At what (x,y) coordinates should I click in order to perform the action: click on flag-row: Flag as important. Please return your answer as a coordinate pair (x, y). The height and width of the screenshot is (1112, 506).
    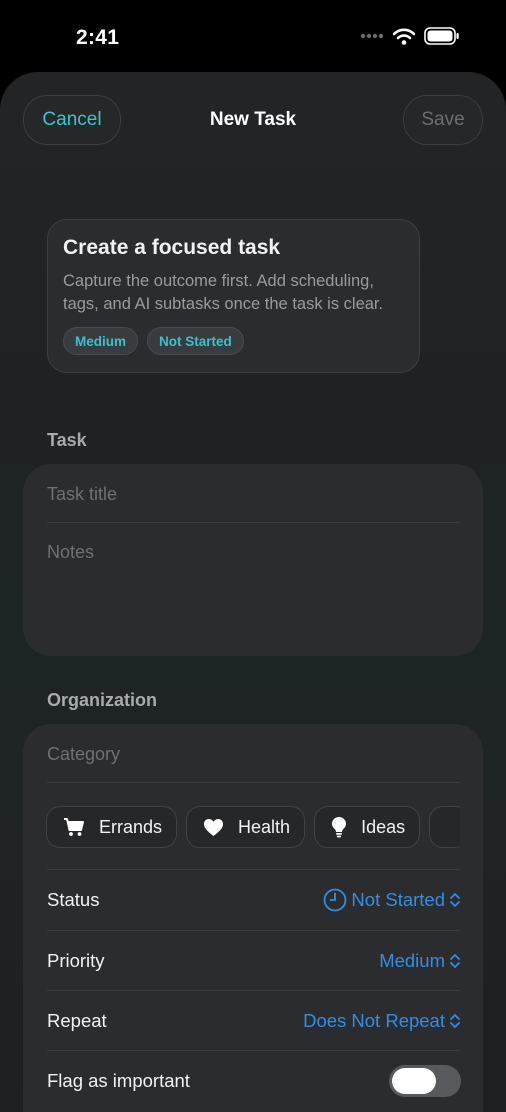
    Looking at the image, I should click on (254, 1081).